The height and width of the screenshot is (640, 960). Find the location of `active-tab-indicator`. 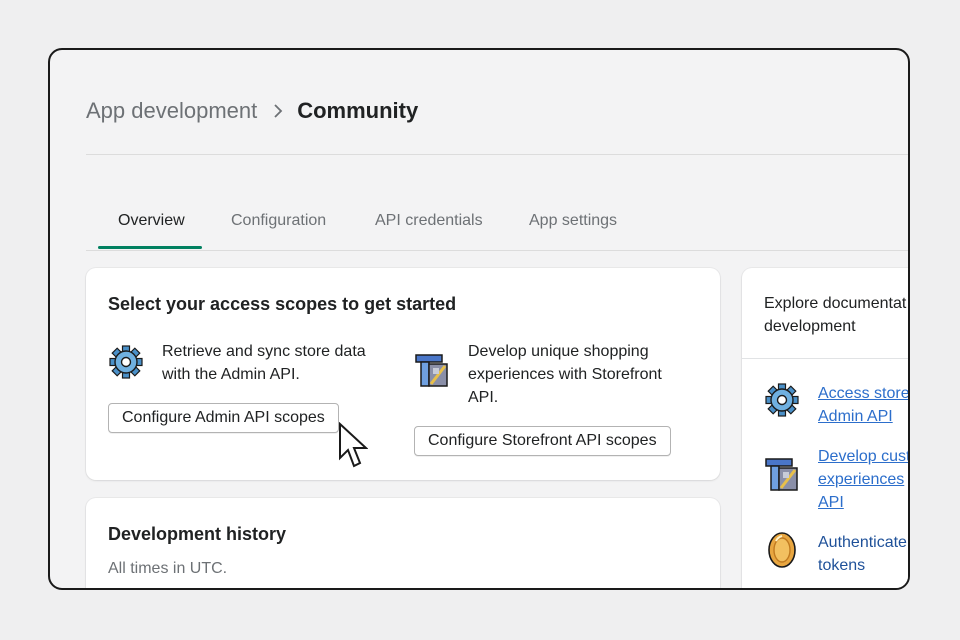

active-tab-indicator is located at coordinates (150, 247).